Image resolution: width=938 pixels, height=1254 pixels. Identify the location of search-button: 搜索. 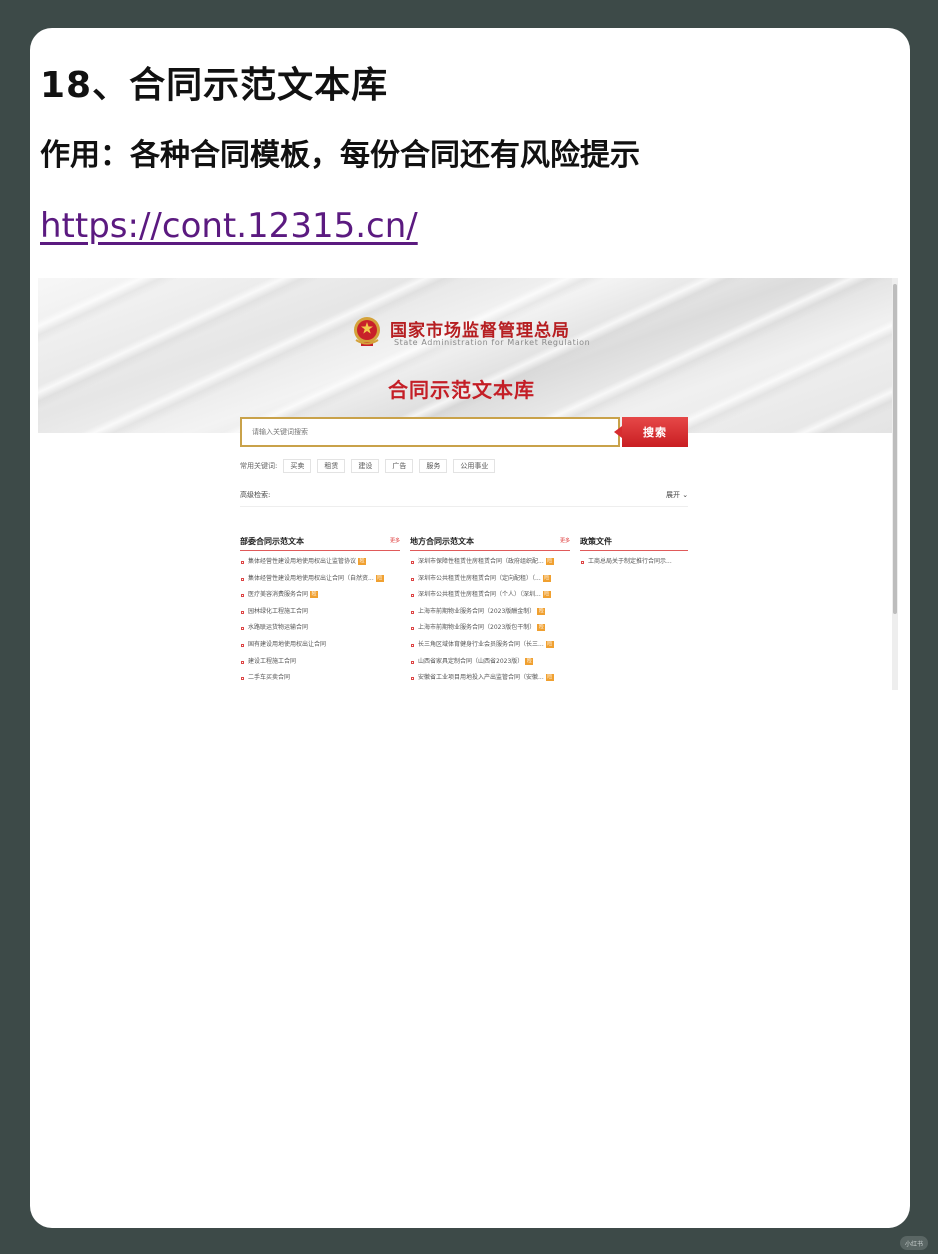
(651, 432).